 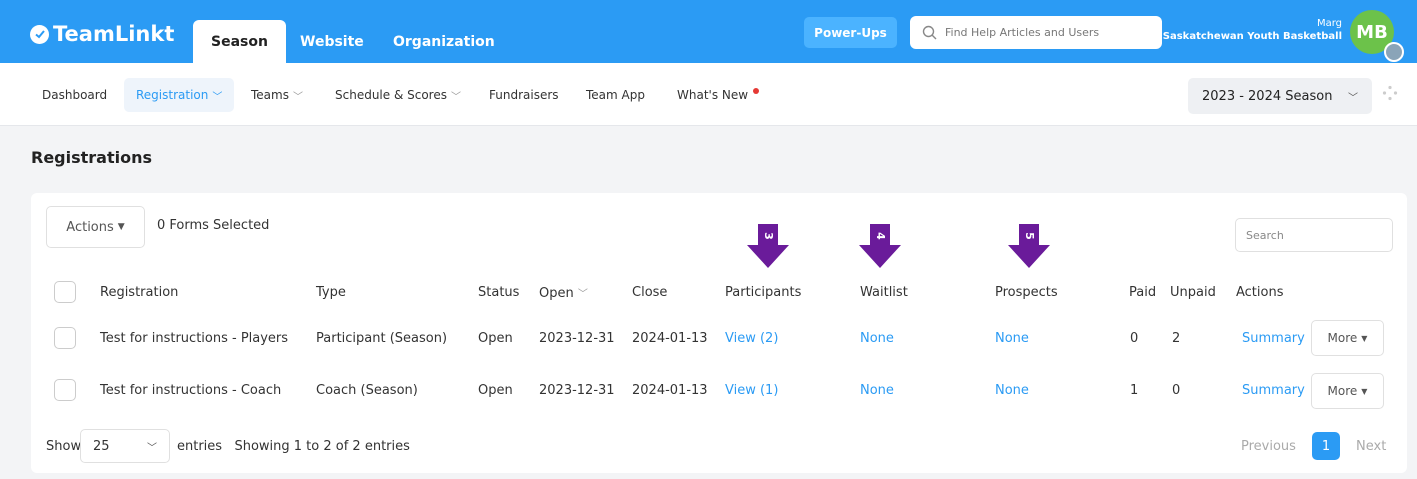 I want to click on subnav-dashboard: Dashboard, so click(x=74, y=95).